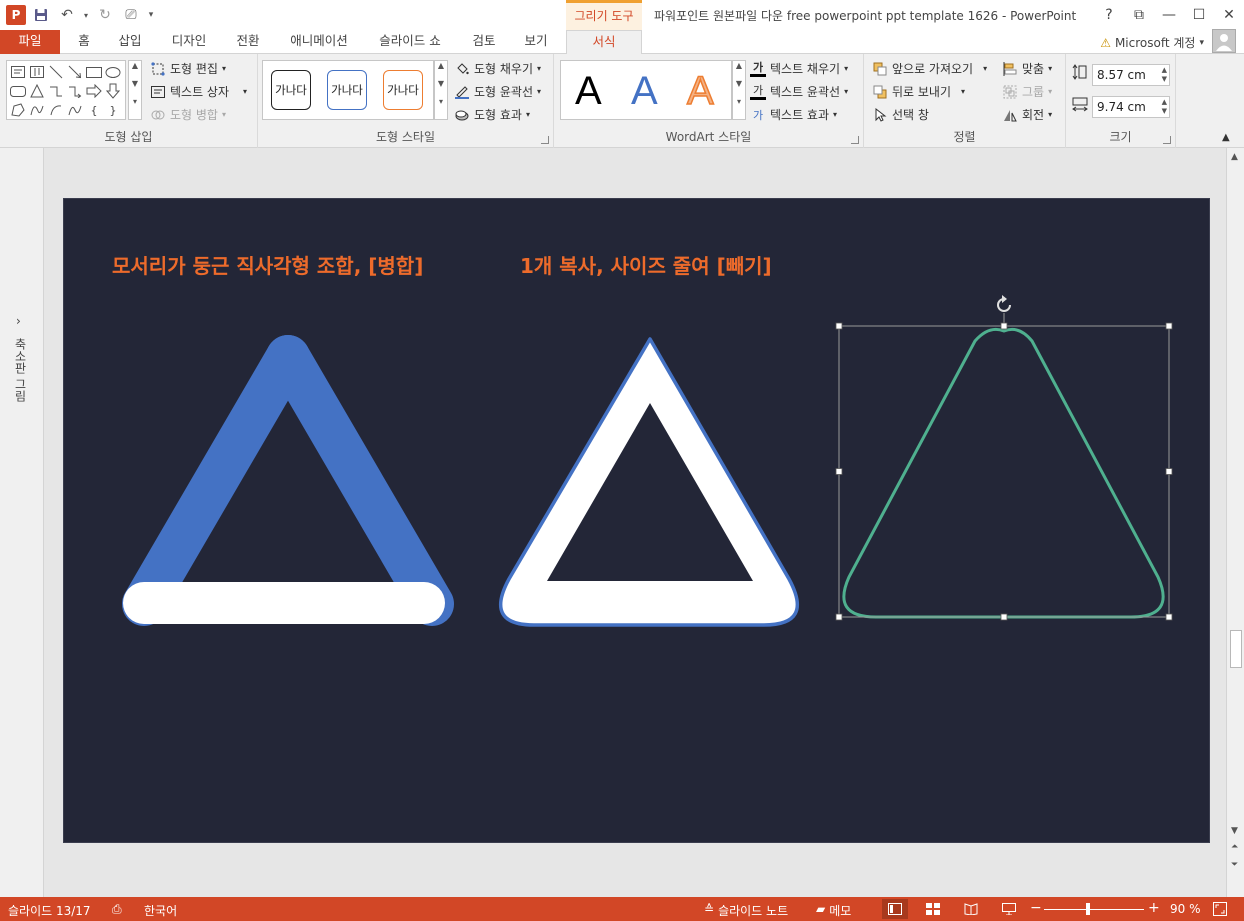 This screenshot has height=921, width=1244. What do you see at coordinates (75, 72) in the screenshot?
I see `arrow-line-shape-icon` at bounding box center [75, 72].